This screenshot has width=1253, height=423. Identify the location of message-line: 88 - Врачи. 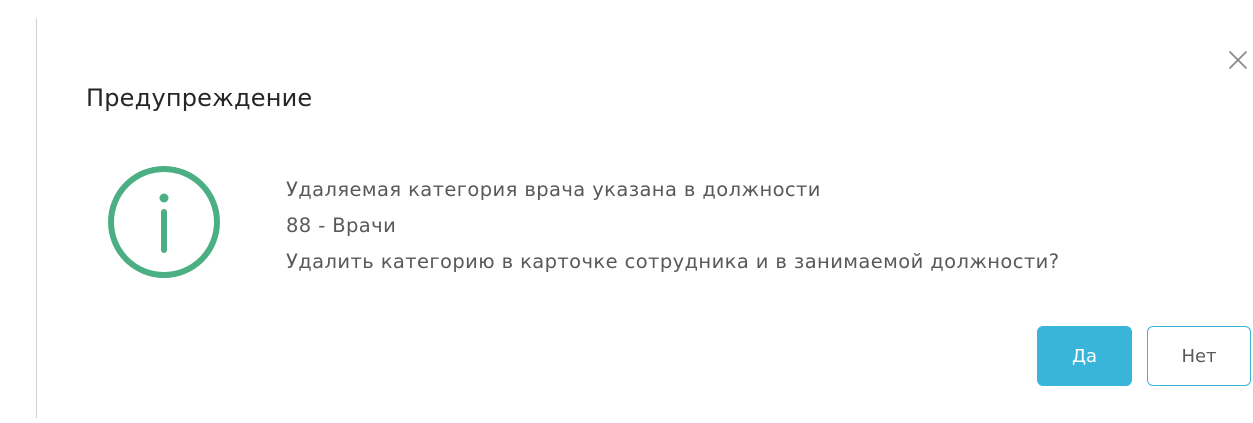
(341, 225).